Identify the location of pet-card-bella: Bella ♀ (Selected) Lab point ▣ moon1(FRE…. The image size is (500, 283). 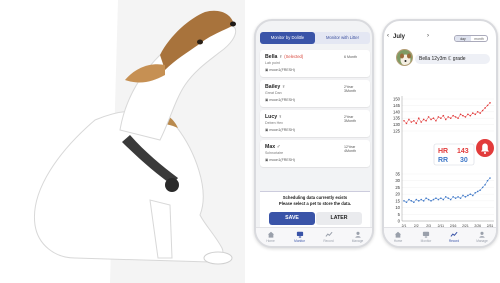
(315, 63).